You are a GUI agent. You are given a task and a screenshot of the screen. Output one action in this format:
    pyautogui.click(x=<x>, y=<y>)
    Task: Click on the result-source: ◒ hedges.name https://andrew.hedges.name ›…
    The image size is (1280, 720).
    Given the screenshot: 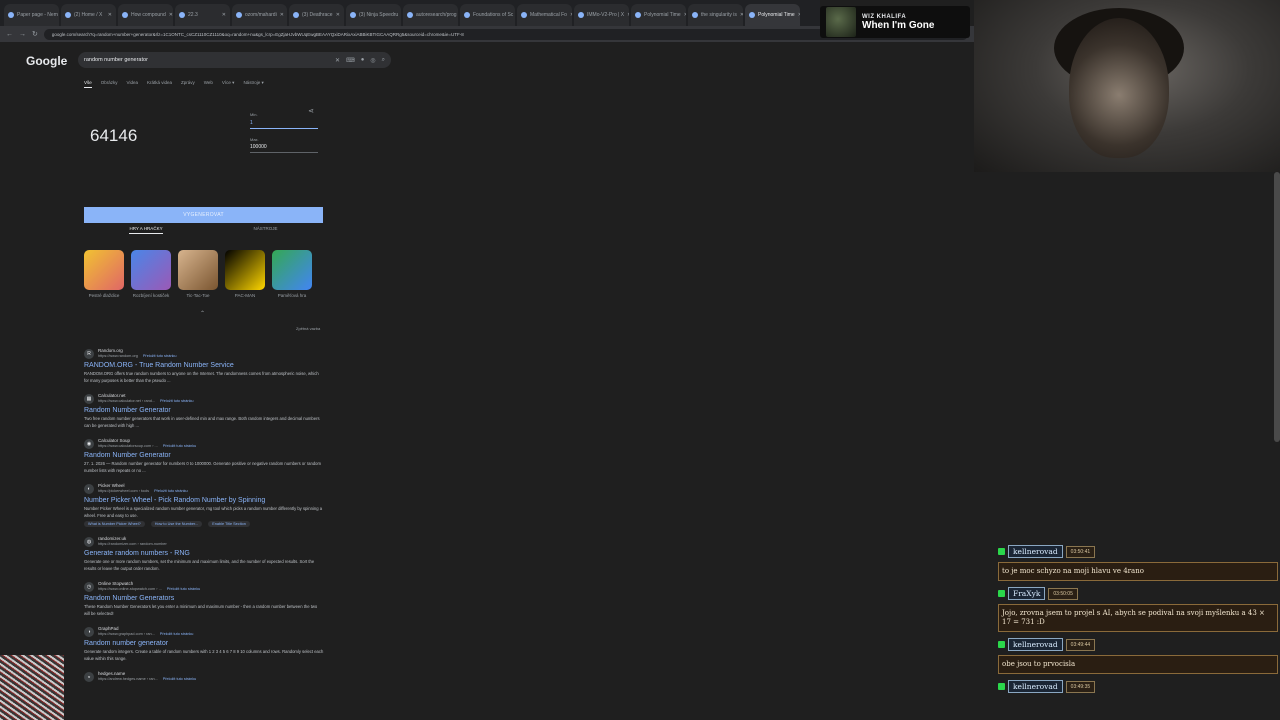 What is the action you would take?
    pyautogui.click(x=204, y=676)
    